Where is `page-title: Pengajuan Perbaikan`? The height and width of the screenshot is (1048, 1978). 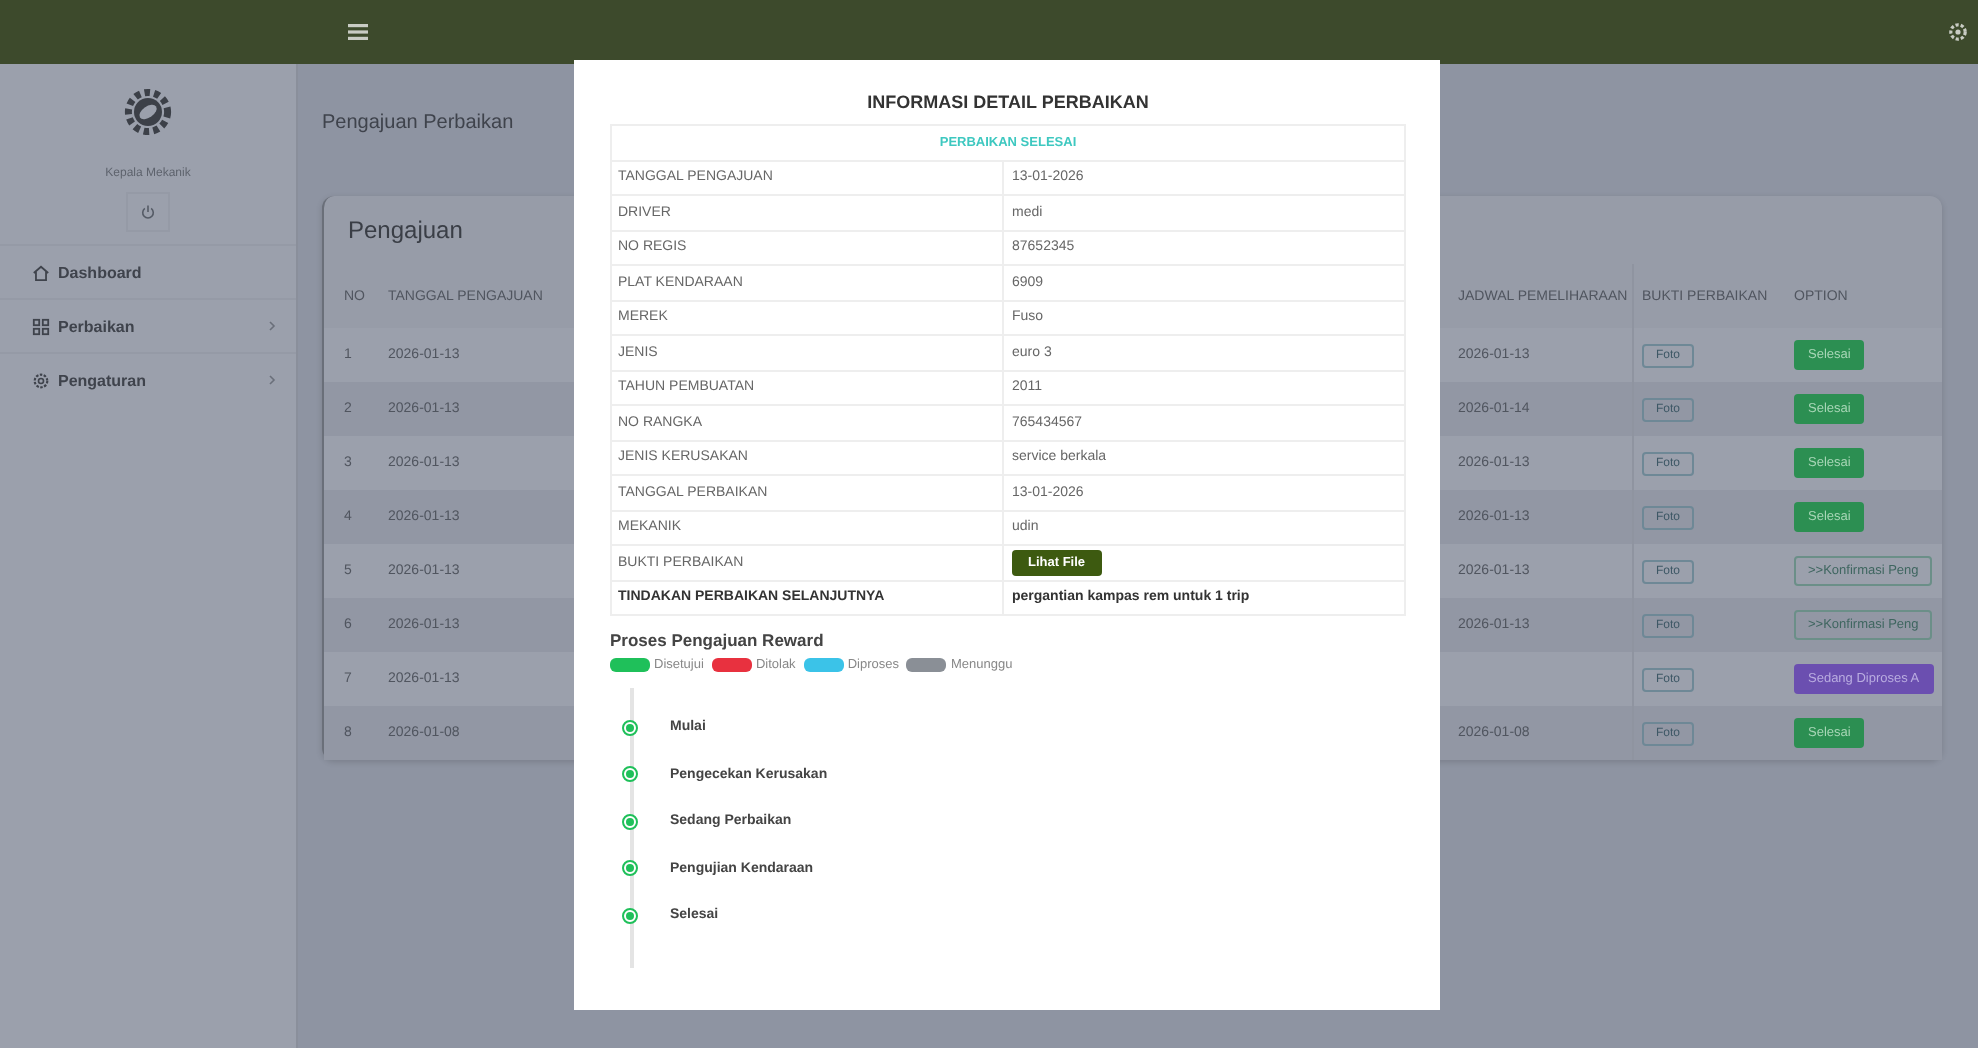 page-title: Pengajuan Perbaikan is located at coordinates (418, 122).